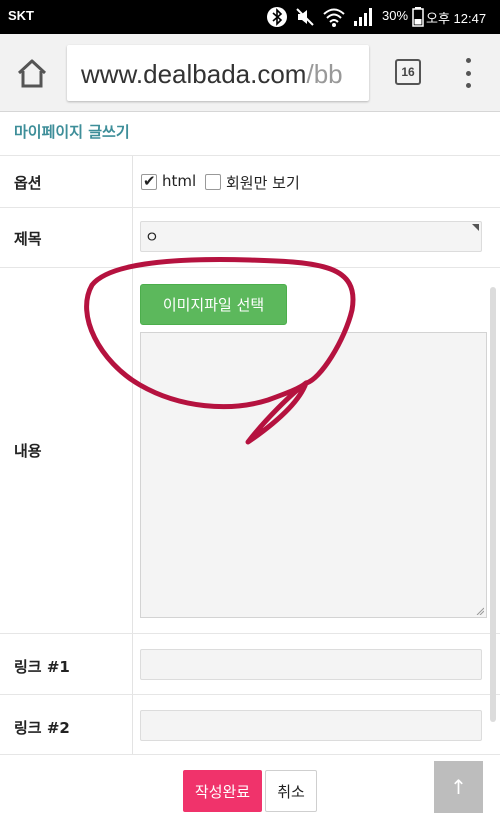 The height and width of the screenshot is (830, 500). What do you see at coordinates (475, 227) in the screenshot?
I see `input-corner-marker-icon` at bounding box center [475, 227].